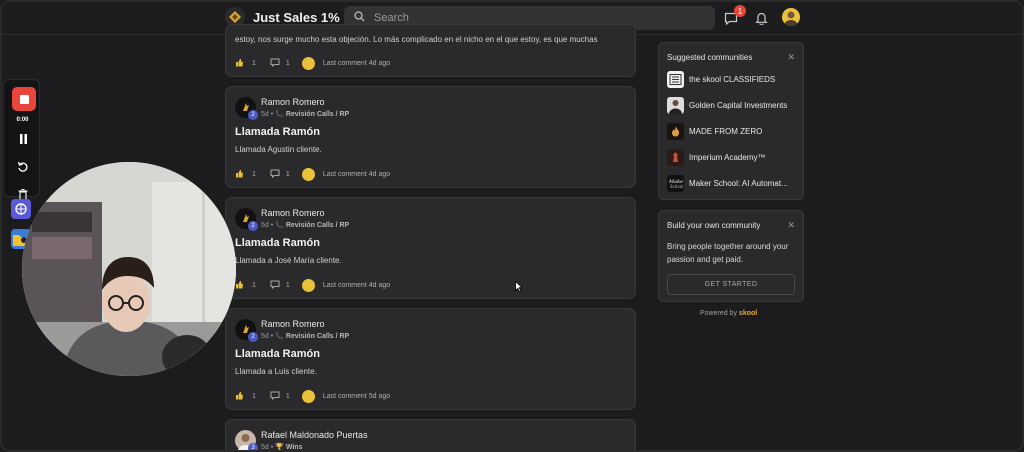 Image resolution: width=1024 pixels, height=452 pixels. What do you see at coordinates (246, 440) in the screenshot?
I see `author-avatar: 3` at bounding box center [246, 440].